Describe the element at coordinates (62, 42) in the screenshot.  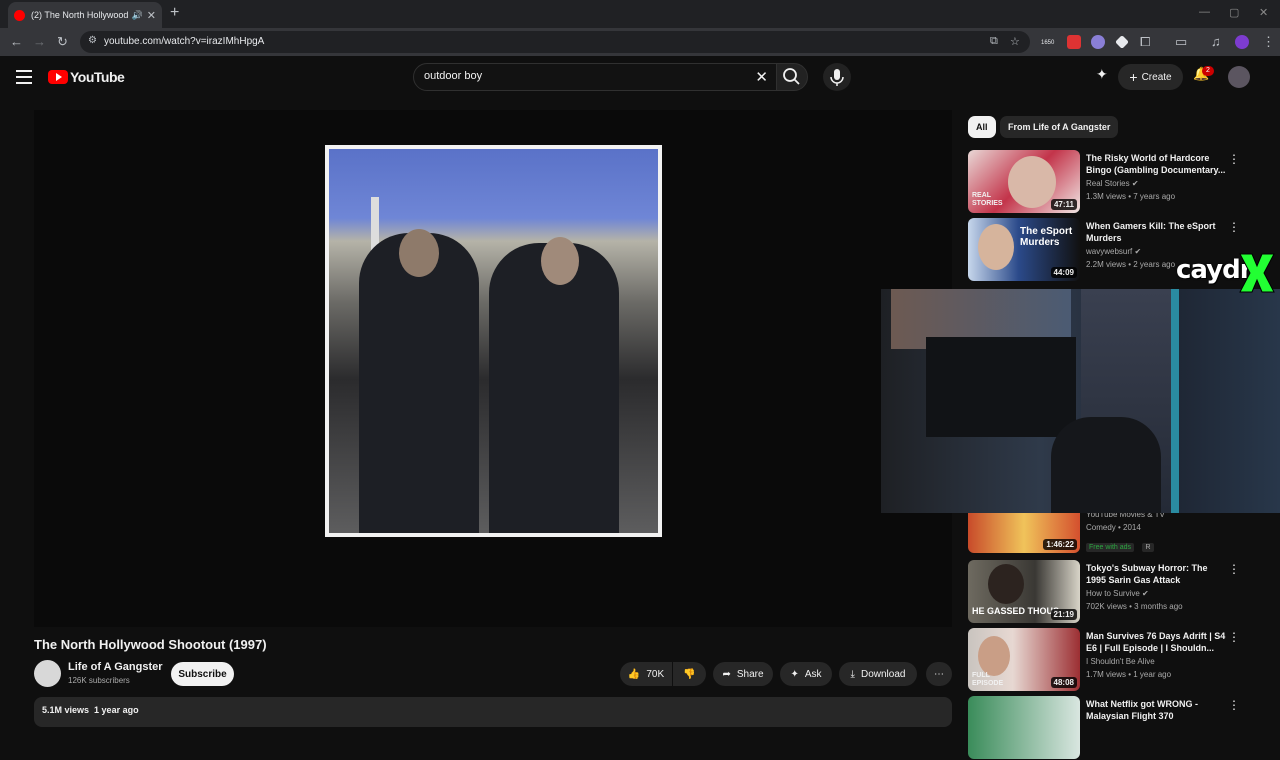
I see `reload-icon: ↻` at that location.